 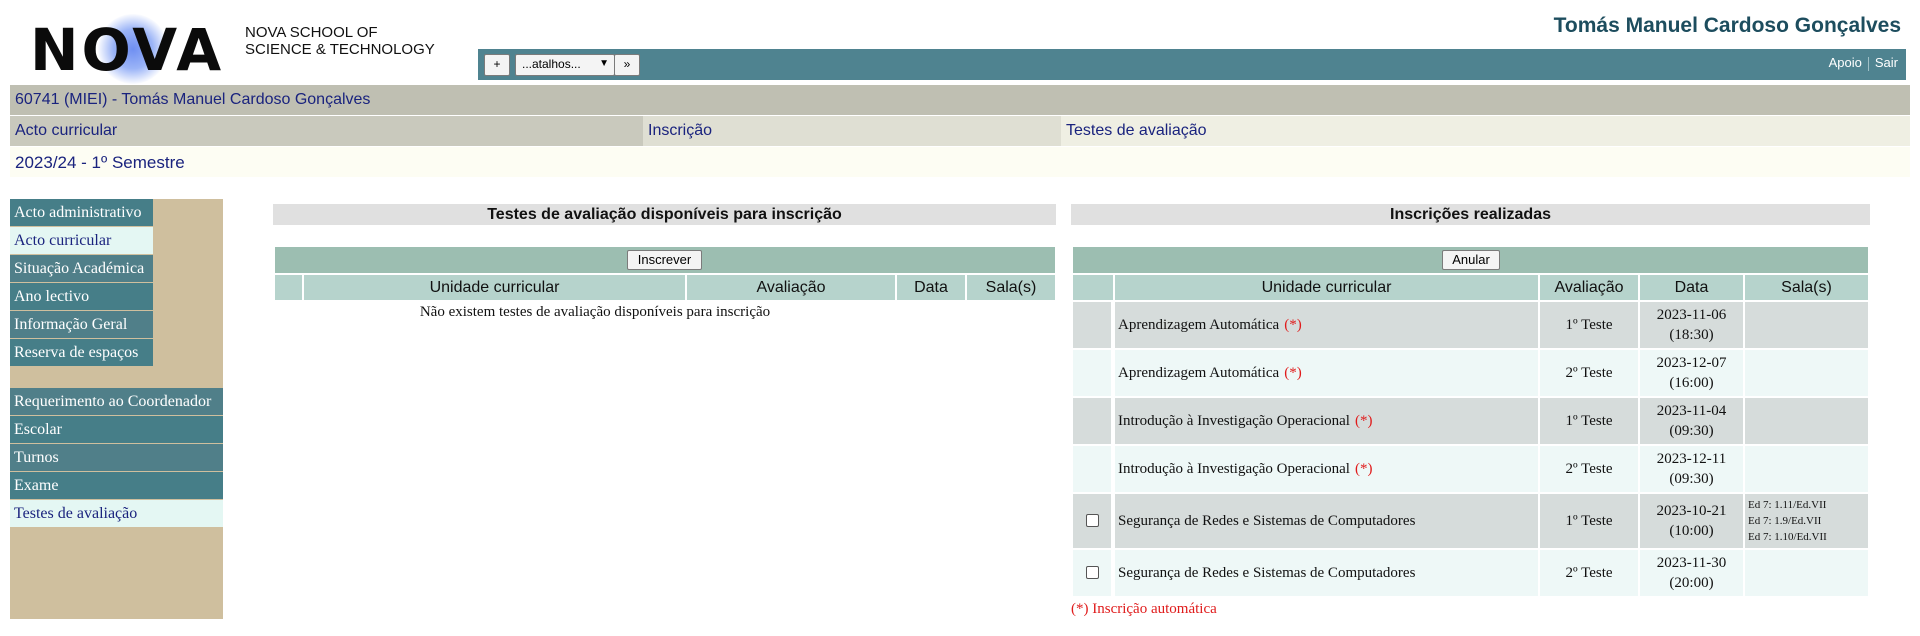 What do you see at coordinates (116, 429) in the screenshot?
I see `sidebar-item-escolar: Escolar` at bounding box center [116, 429].